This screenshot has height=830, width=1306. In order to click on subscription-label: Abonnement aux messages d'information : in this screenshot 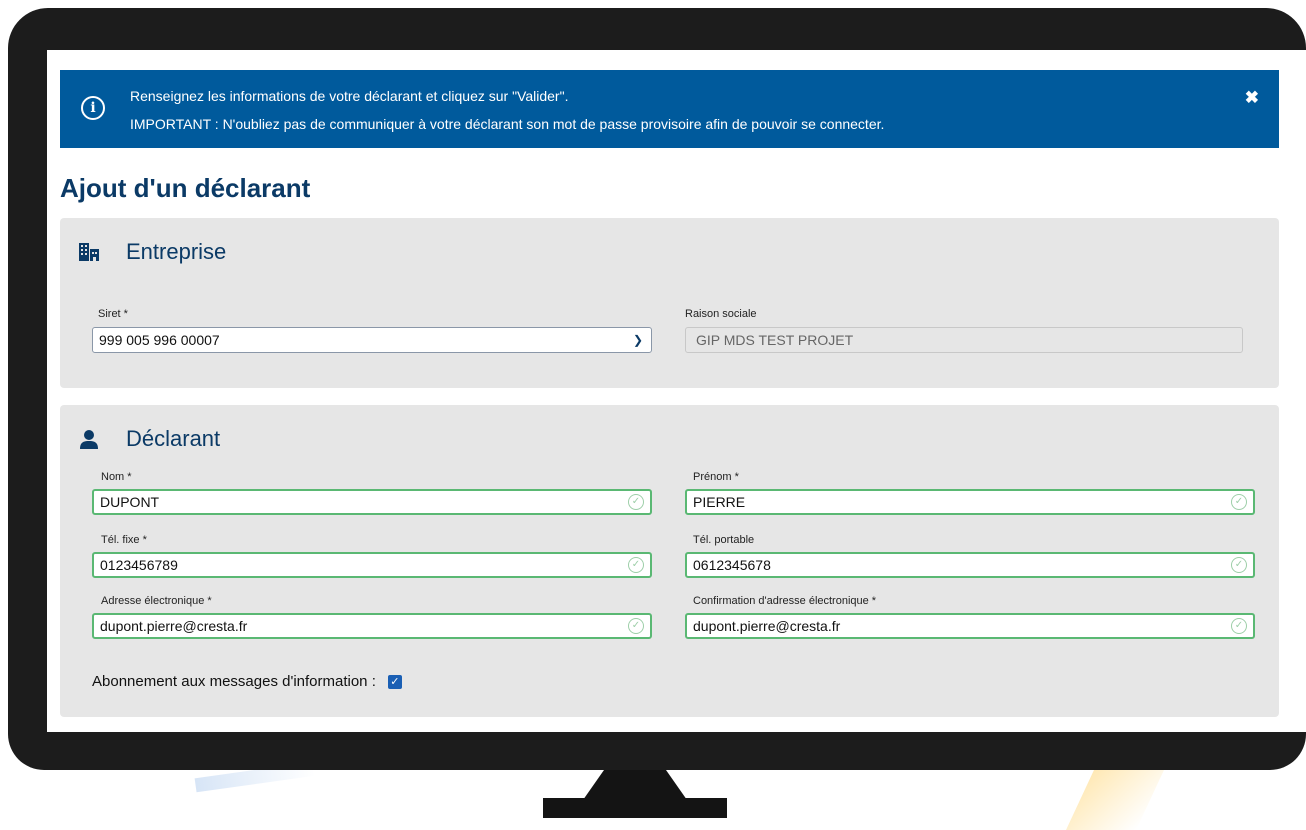, I will do `click(234, 681)`.